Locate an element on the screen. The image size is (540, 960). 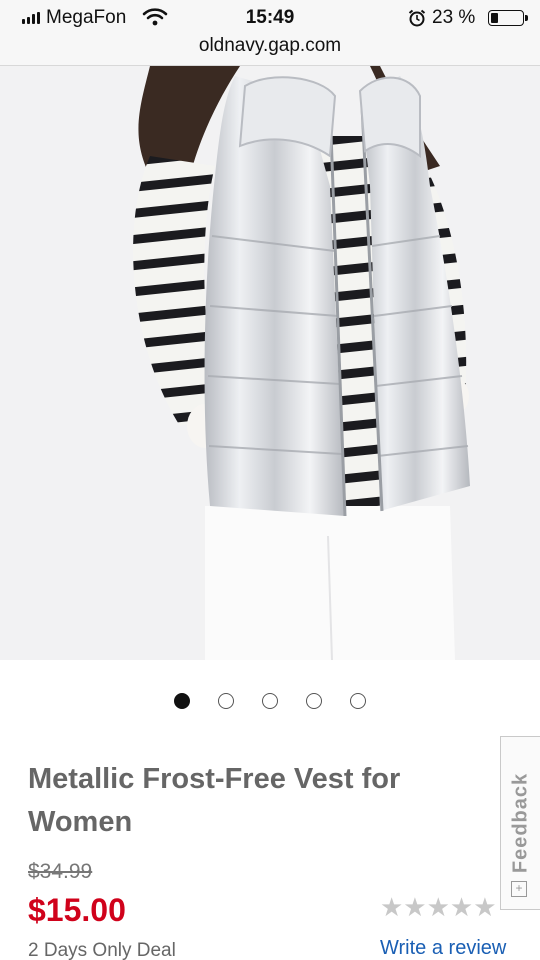
feedback-label: Feedback is located at coordinates (520, 823).